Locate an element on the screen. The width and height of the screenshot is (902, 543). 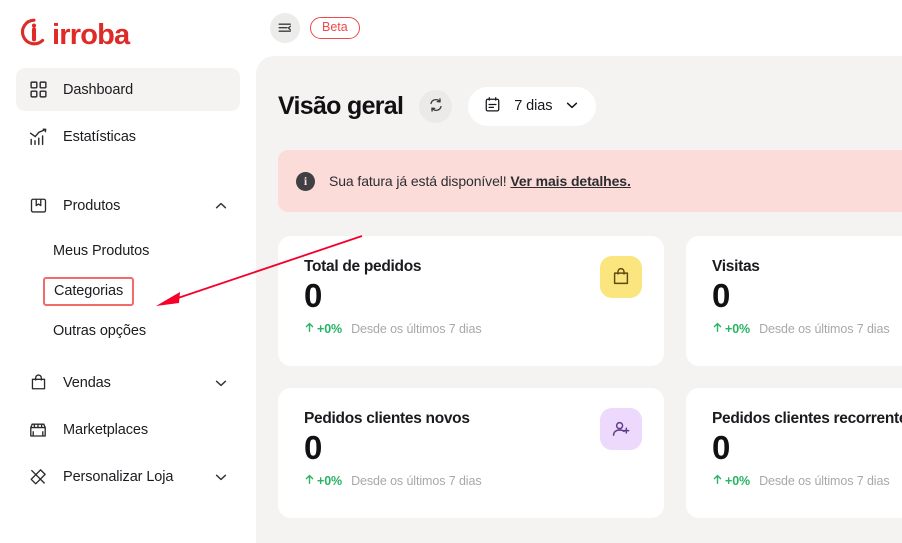
sidebar-subitem-meus-produtos: Meus Produtos is located at coordinates (128, 251).